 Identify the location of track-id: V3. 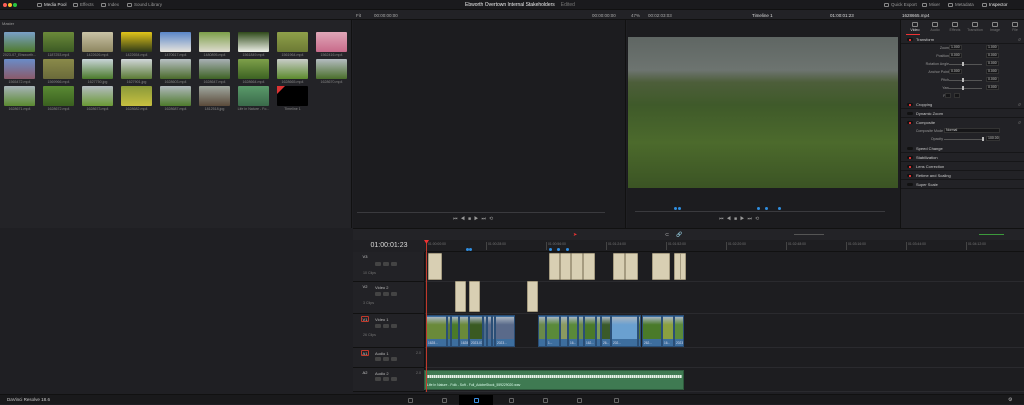
(365, 257).